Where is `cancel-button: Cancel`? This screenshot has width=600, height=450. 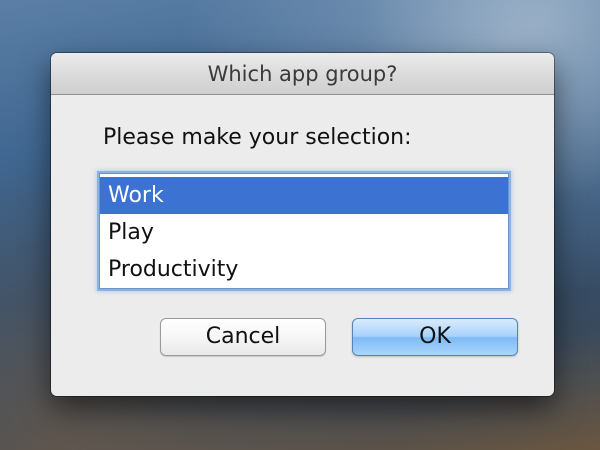
cancel-button: Cancel is located at coordinates (243, 337).